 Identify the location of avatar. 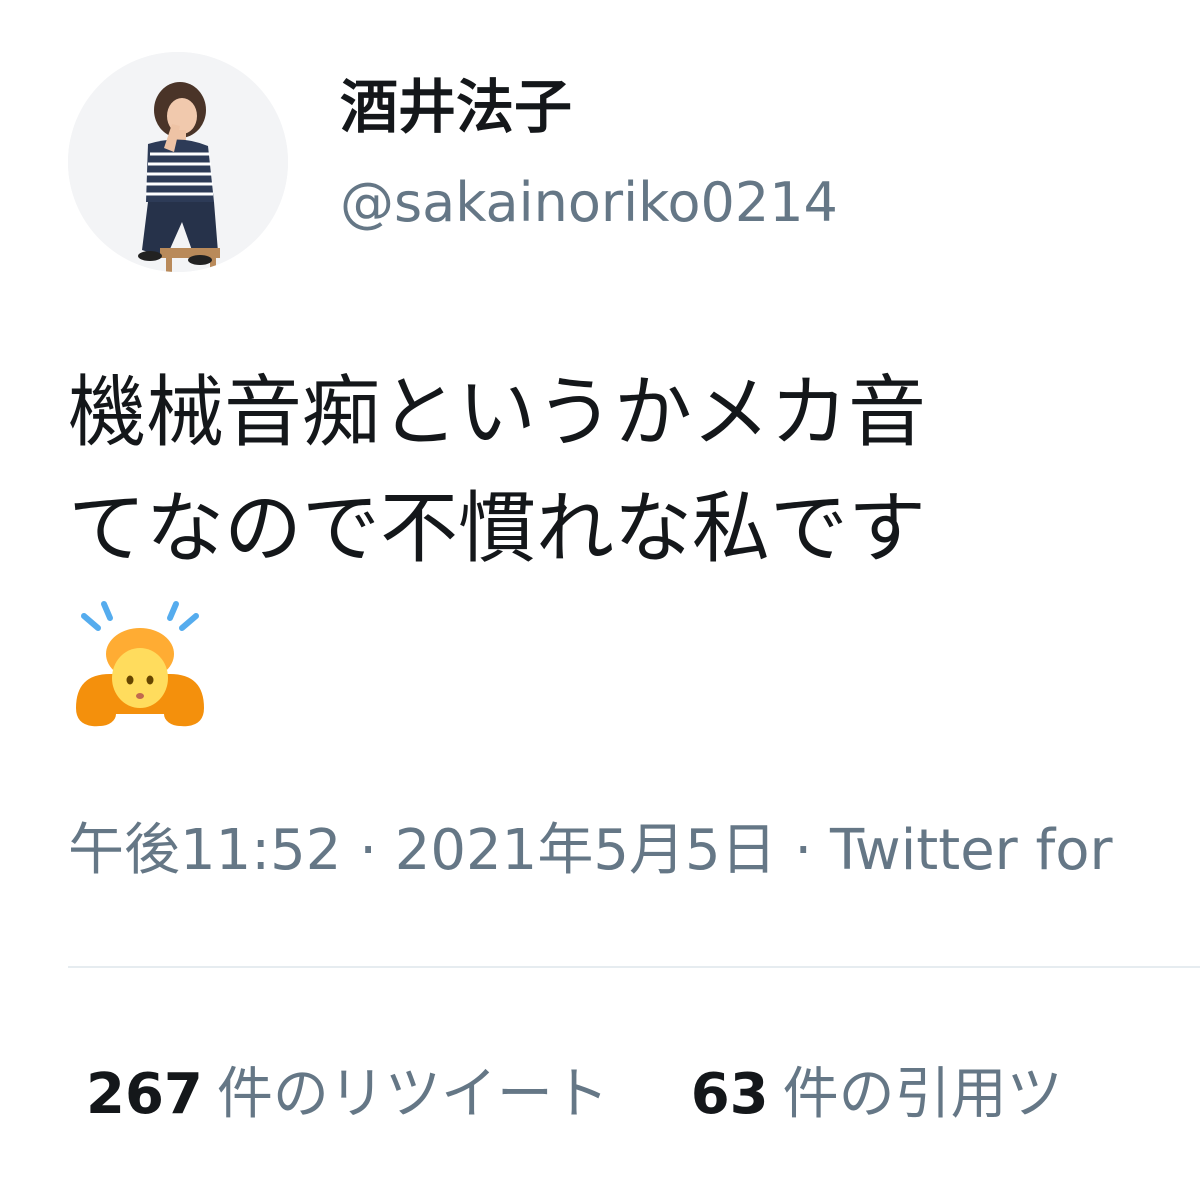
(178, 162).